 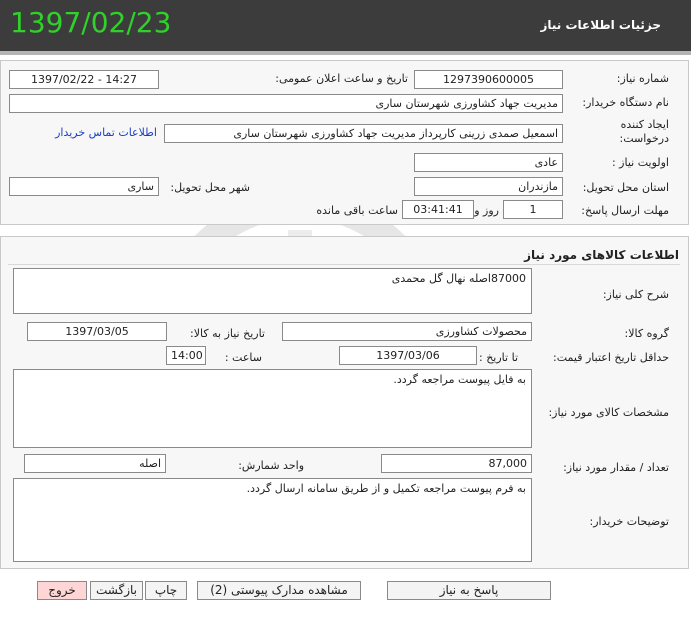 I want to click on reply-to-need-button: پاسخ به نیاز, so click(x=469, y=590).